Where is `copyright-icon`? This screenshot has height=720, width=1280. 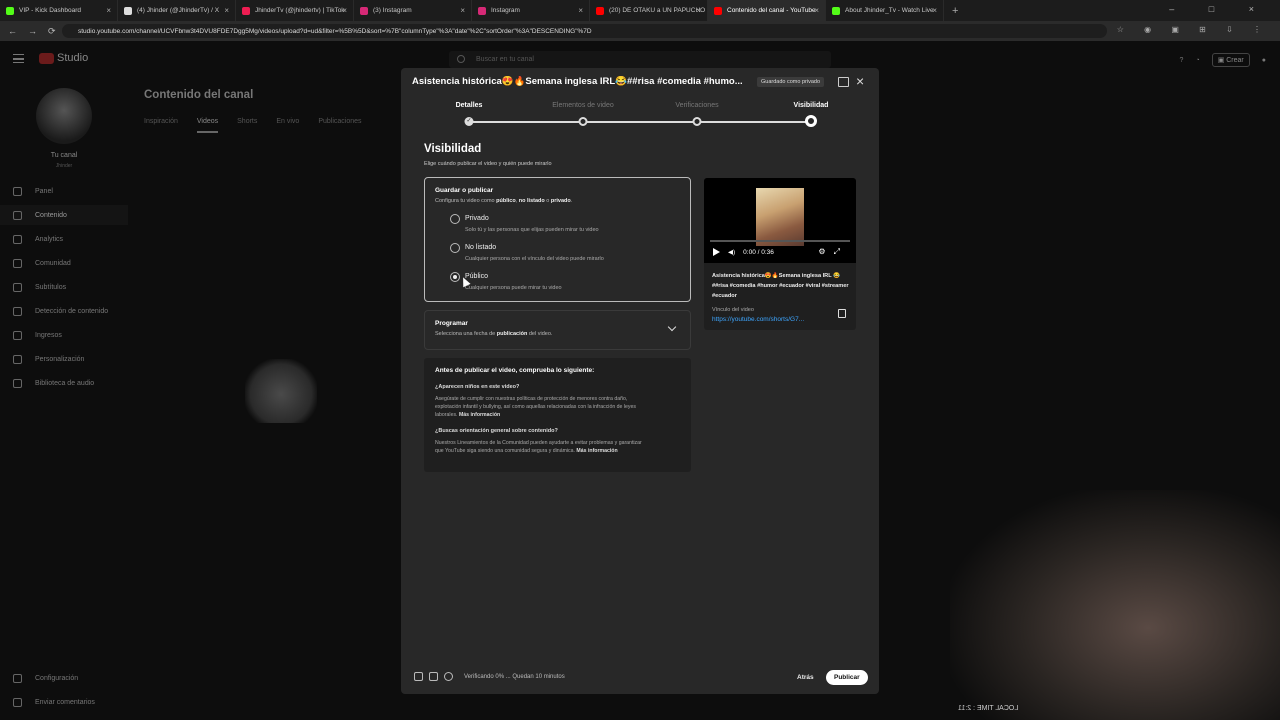 copyright-icon is located at coordinates (17, 311).